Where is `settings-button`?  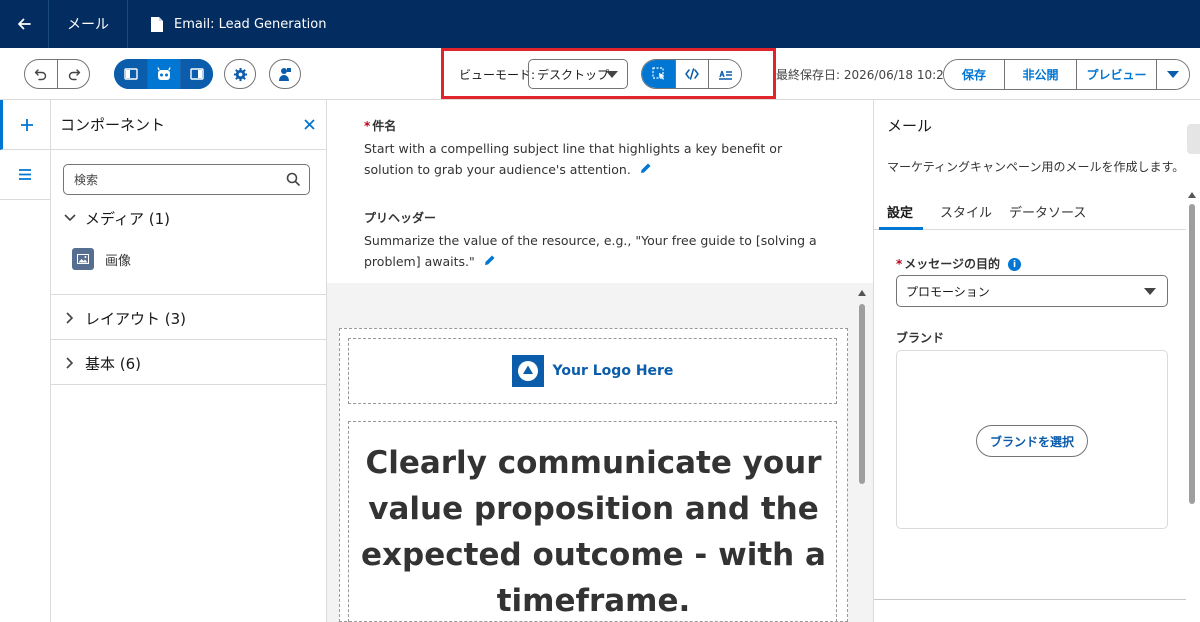
settings-button is located at coordinates (240, 74).